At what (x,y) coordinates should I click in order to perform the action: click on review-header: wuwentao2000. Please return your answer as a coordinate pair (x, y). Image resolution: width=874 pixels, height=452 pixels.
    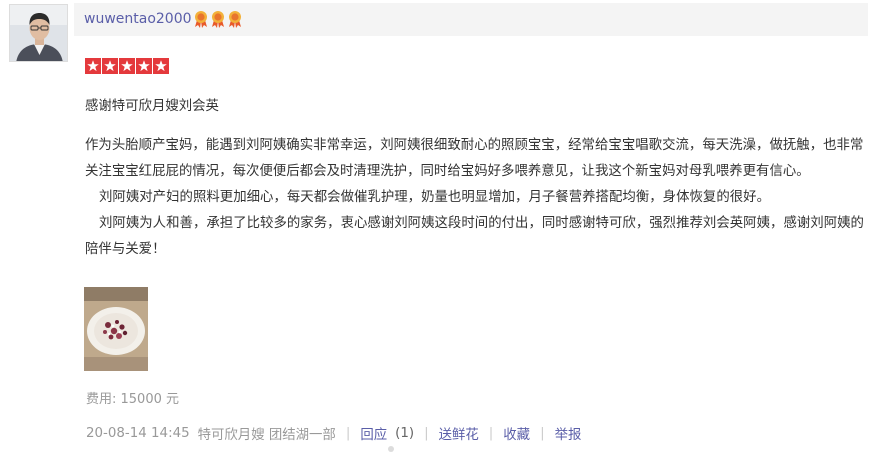
    Looking at the image, I should click on (471, 19).